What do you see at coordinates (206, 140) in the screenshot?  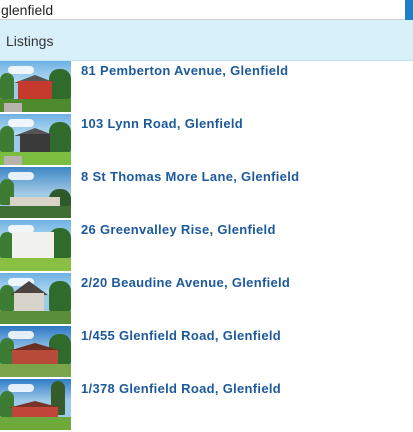 I see `list-item: 103 Lynn Road, Glenfield` at bounding box center [206, 140].